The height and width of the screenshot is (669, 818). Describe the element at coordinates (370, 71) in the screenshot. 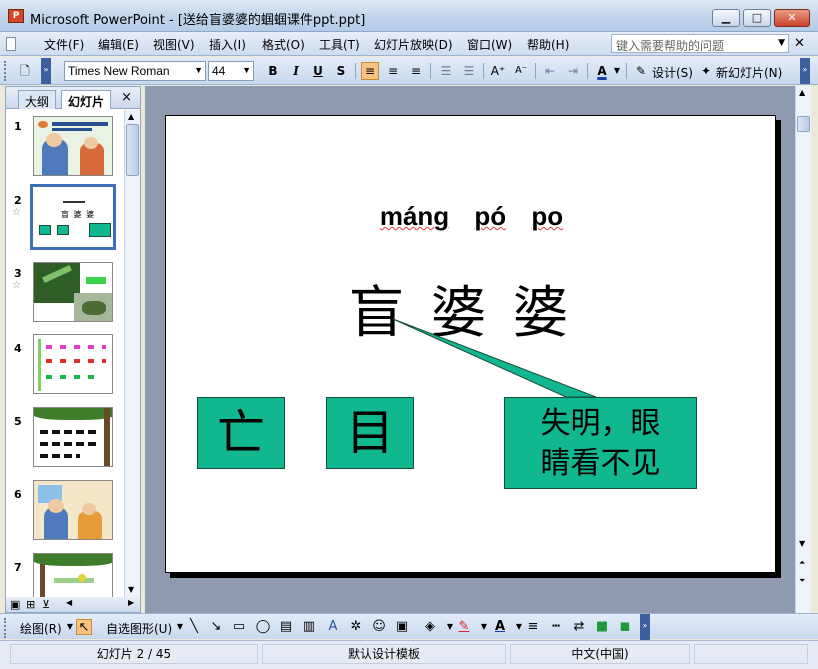

I see `align-left-icon: ≡` at that location.